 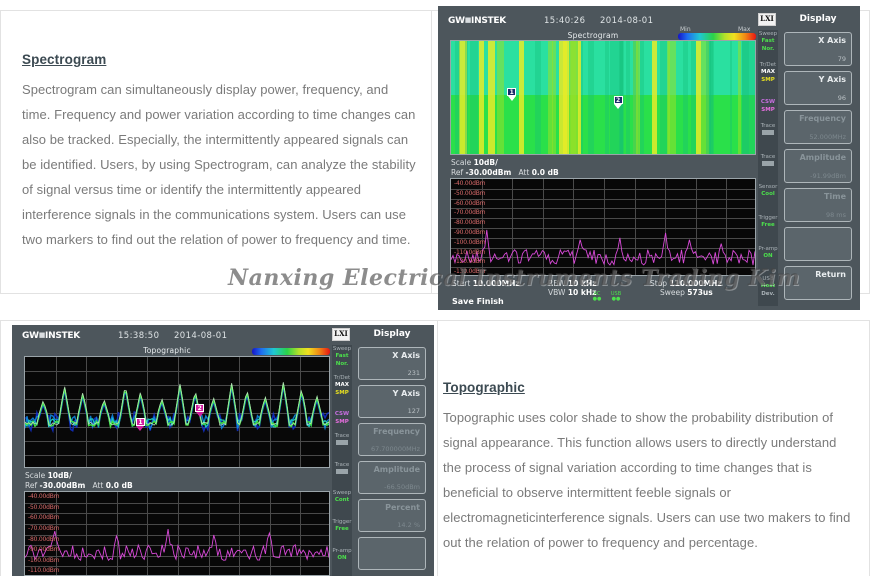 What do you see at coordinates (616, 294) in the screenshot?
I see `usb-label: USB` at bounding box center [616, 294].